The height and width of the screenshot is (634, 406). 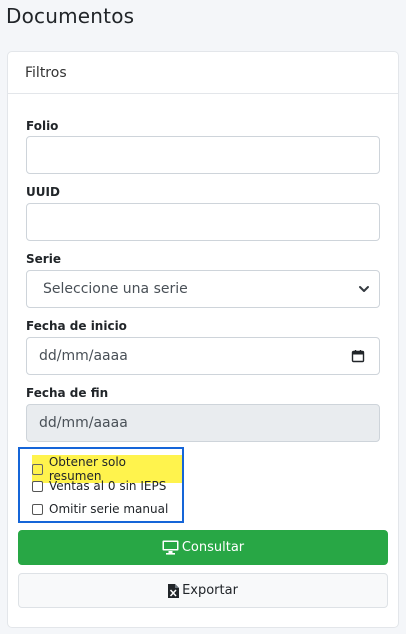 I want to click on page-title: Documentos, so click(x=70, y=16).